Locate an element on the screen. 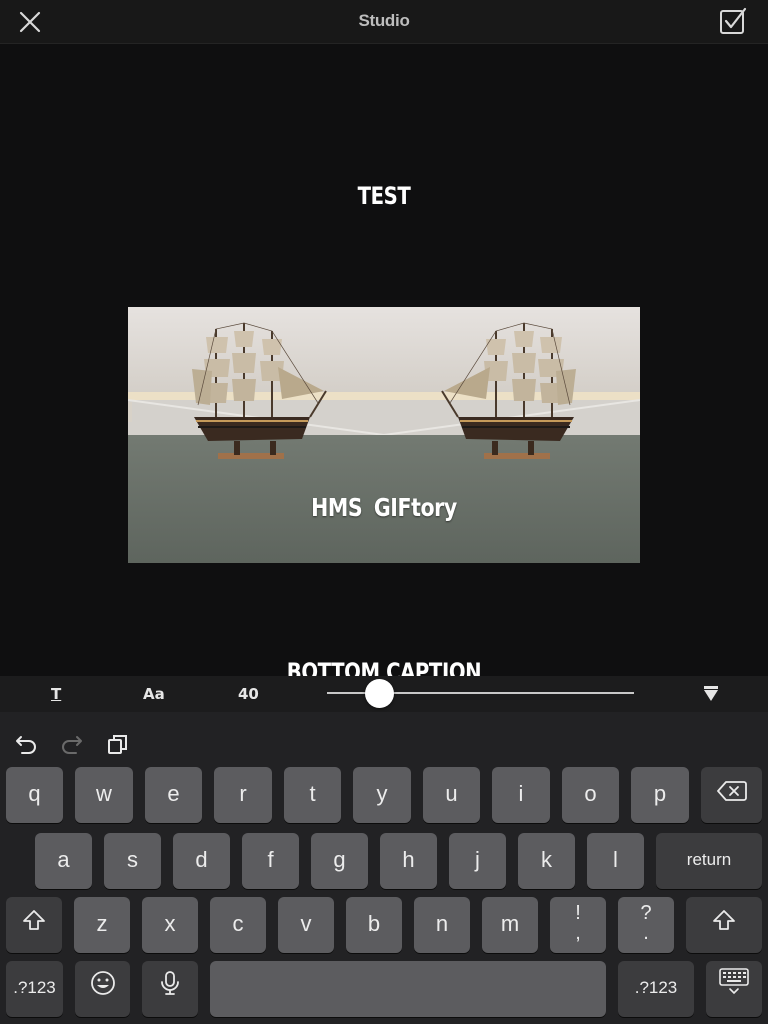 The image size is (768, 1024). emoji-key is located at coordinates (102, 989).